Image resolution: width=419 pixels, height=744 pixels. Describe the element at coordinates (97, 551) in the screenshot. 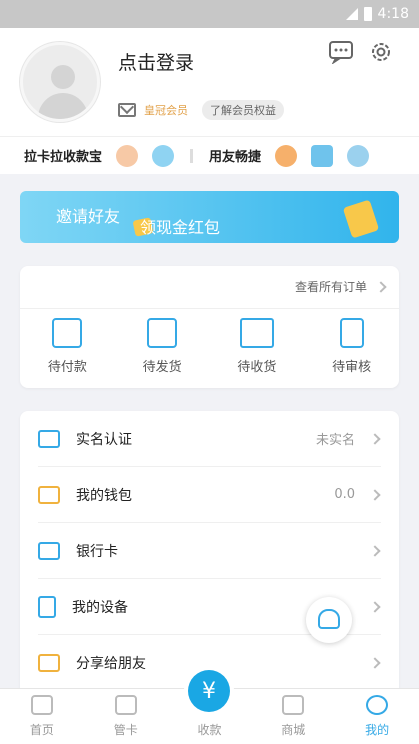

I see `menu-item-label: 银行卡` at that location.